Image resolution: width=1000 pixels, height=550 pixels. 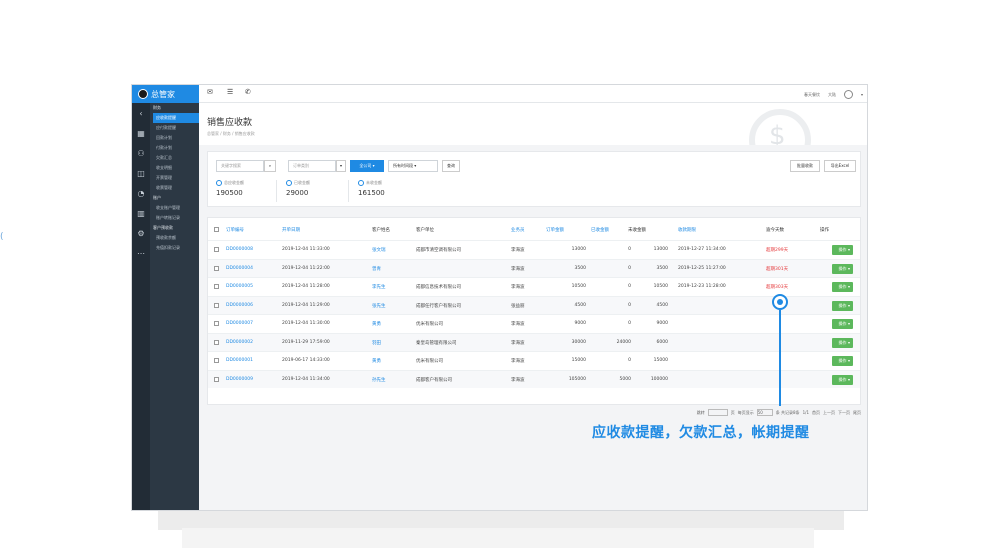 What do you see at coordinates (451, 166) in the screenshot?
I see `query-button: 查询` at bounding box center [451, 166].